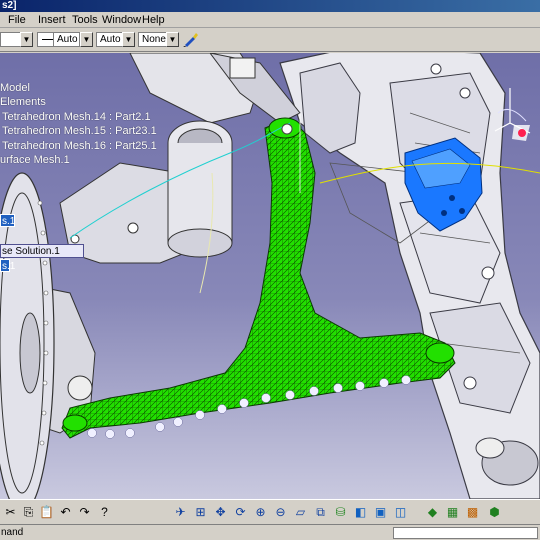 This screenshot has width=540, height=540. I want to click on layer-combo-arrow: ▼, so click(172, 39).